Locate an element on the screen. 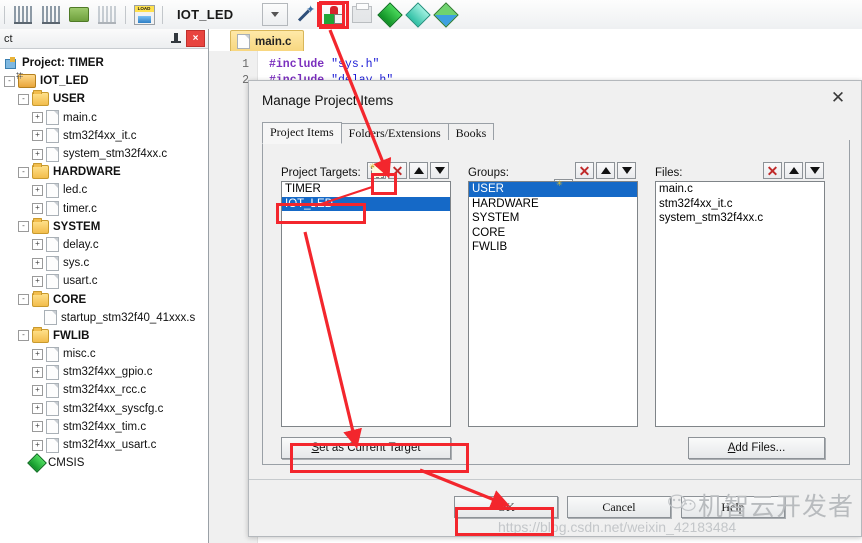  move-file-up-icon is located at coordinates (793, 170).